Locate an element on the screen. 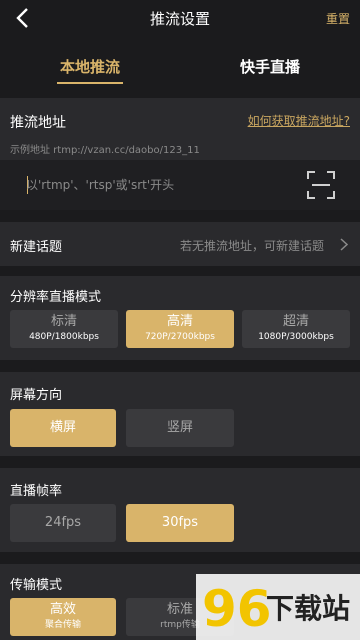 This screenshot has height=640, width=360. option-label: 标清 is located at coordinates (63, 321).